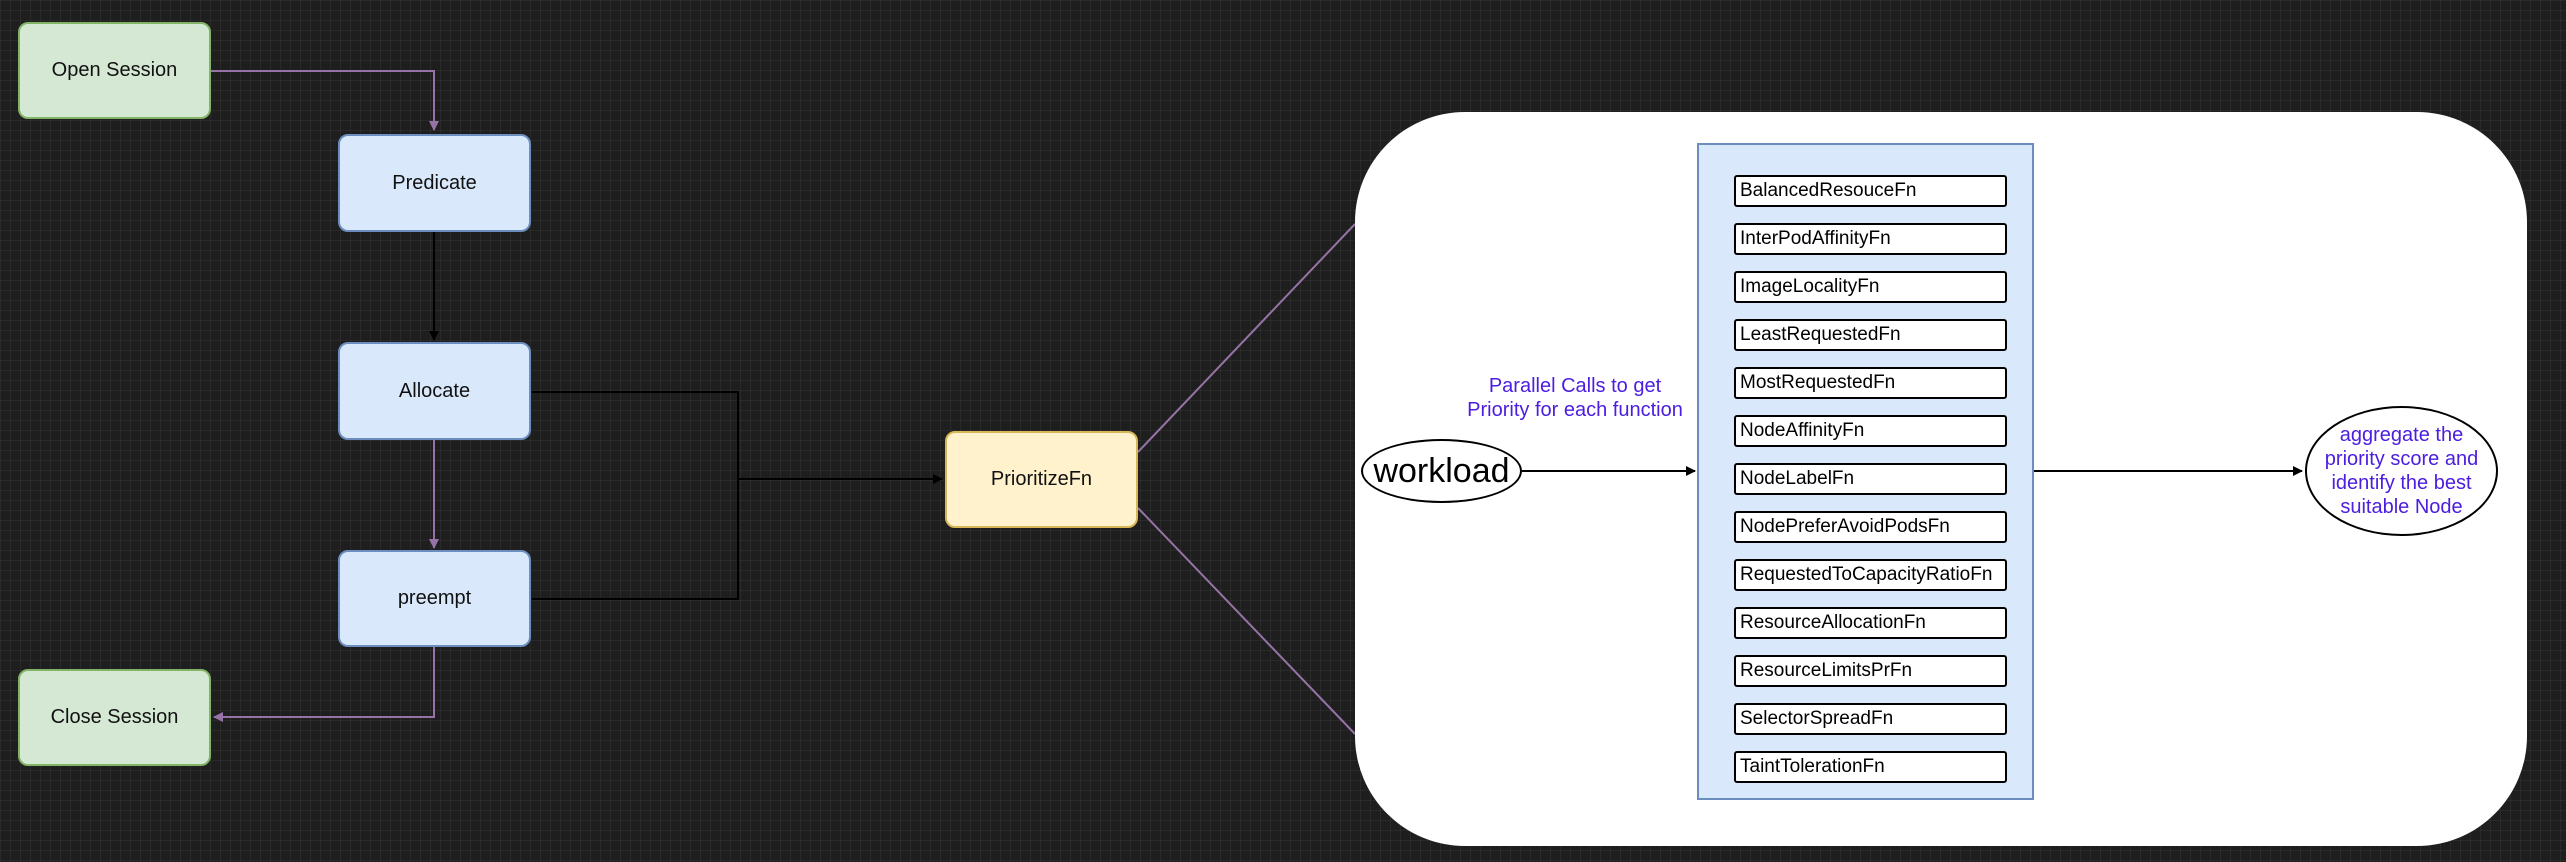 This screenshot has height=862, width=2566. I want to click on zoom-line-top, so click(1246, 338).